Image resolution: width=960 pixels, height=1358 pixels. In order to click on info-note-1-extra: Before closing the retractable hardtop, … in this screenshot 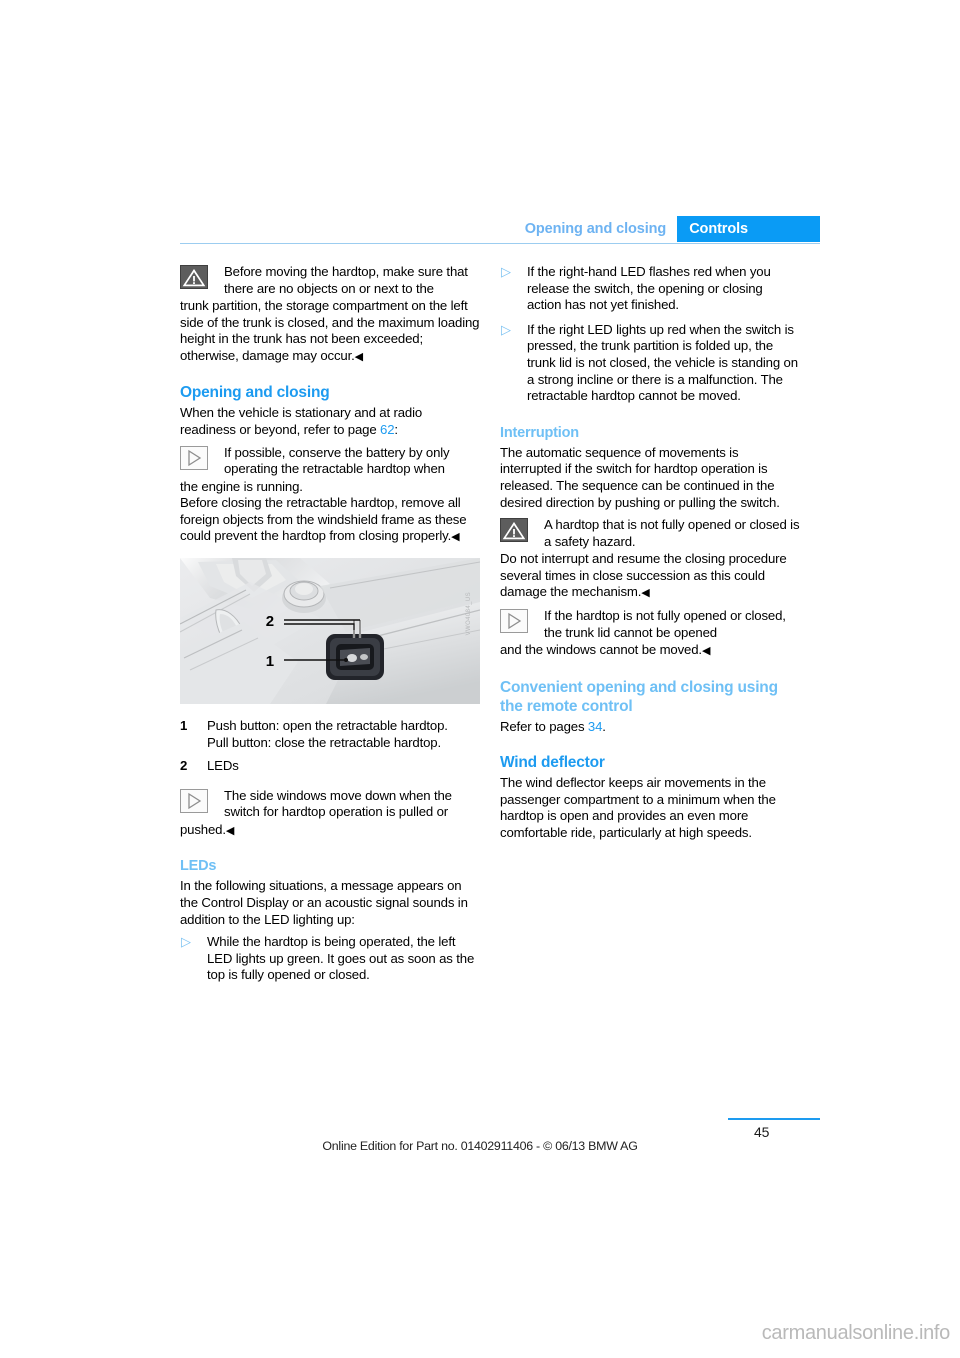, I will do `click(330, 520)`.